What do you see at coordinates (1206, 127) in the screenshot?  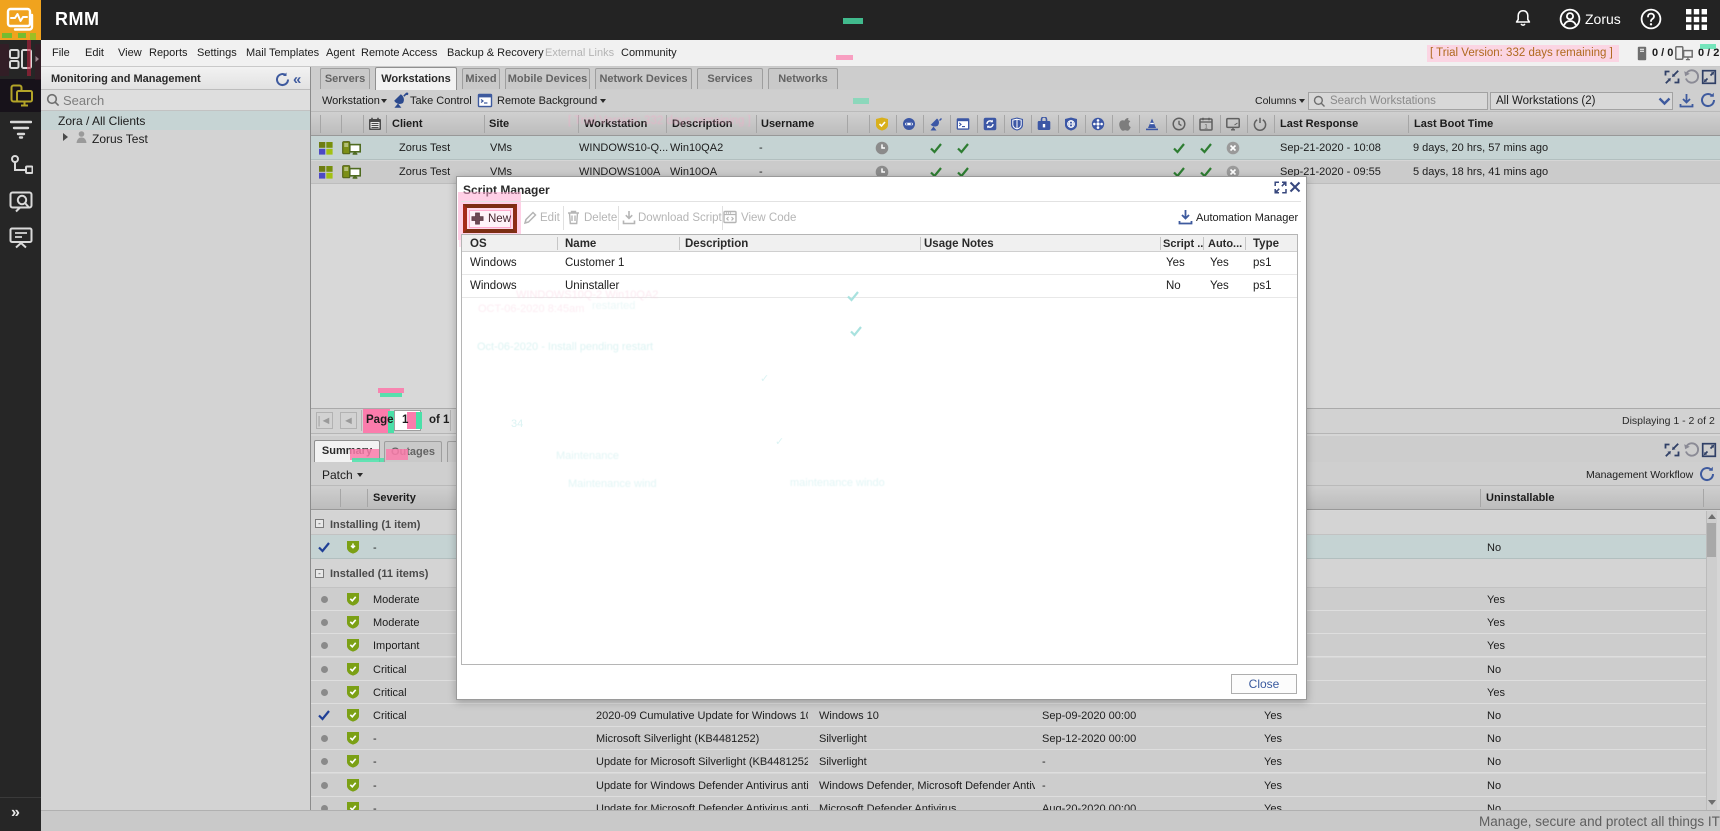 I see `svg-text: 1` at bounding box center [1206, 127].